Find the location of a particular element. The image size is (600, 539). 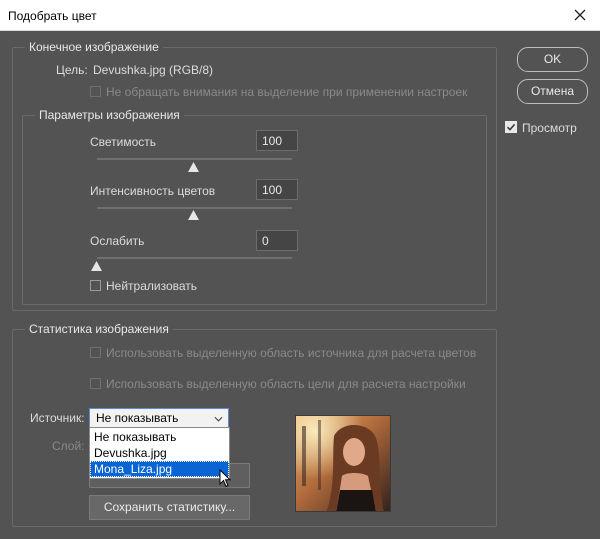

fade-slider-track is located at coordinates (194, 258).